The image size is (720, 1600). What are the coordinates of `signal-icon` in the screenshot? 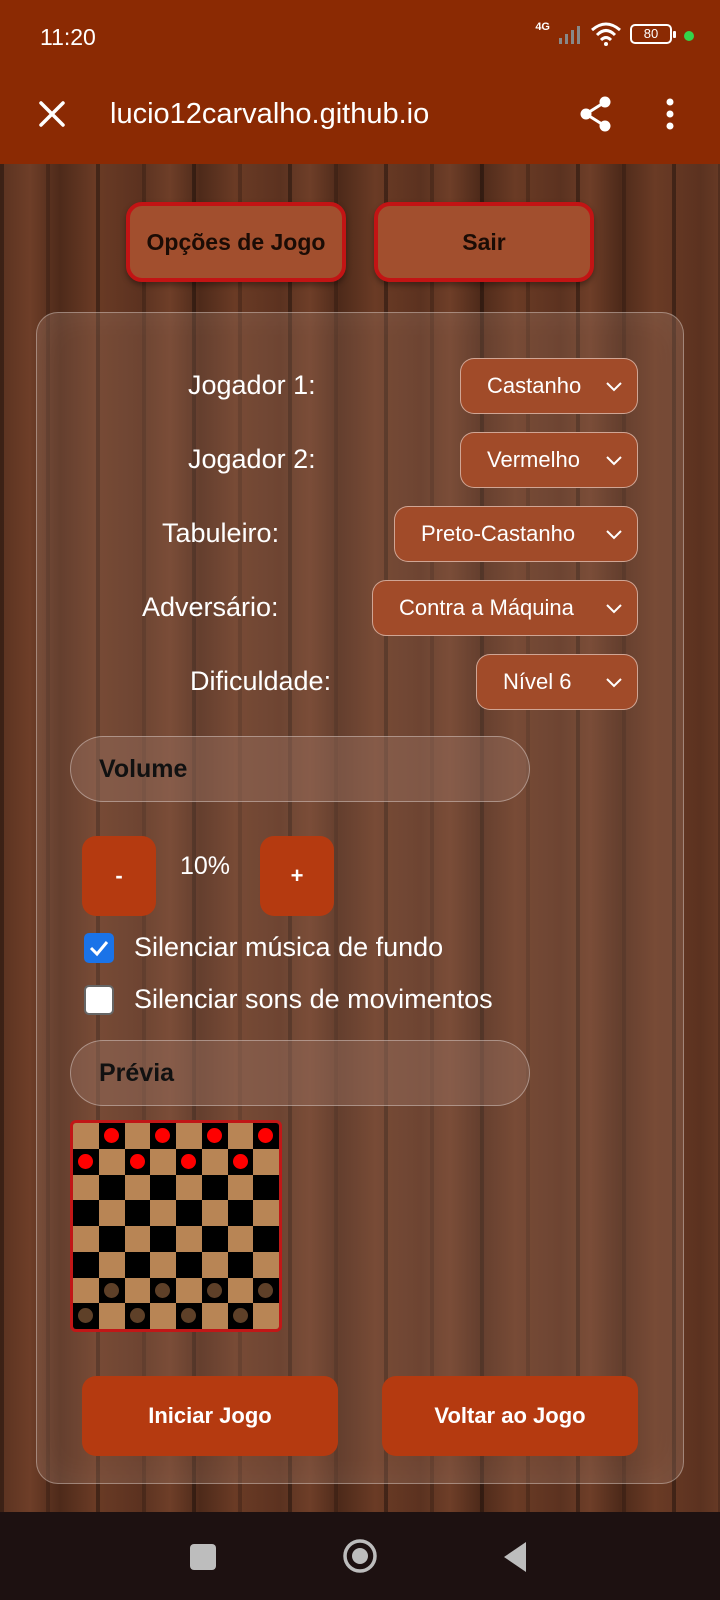 It's located at (569, 35).